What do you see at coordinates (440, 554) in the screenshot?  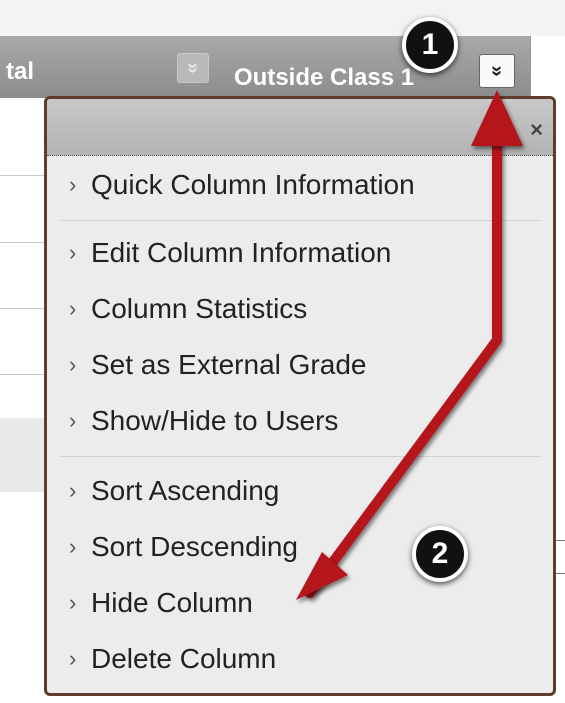 I see `callout-badge-2: 2` at bounding box center [440, 554].